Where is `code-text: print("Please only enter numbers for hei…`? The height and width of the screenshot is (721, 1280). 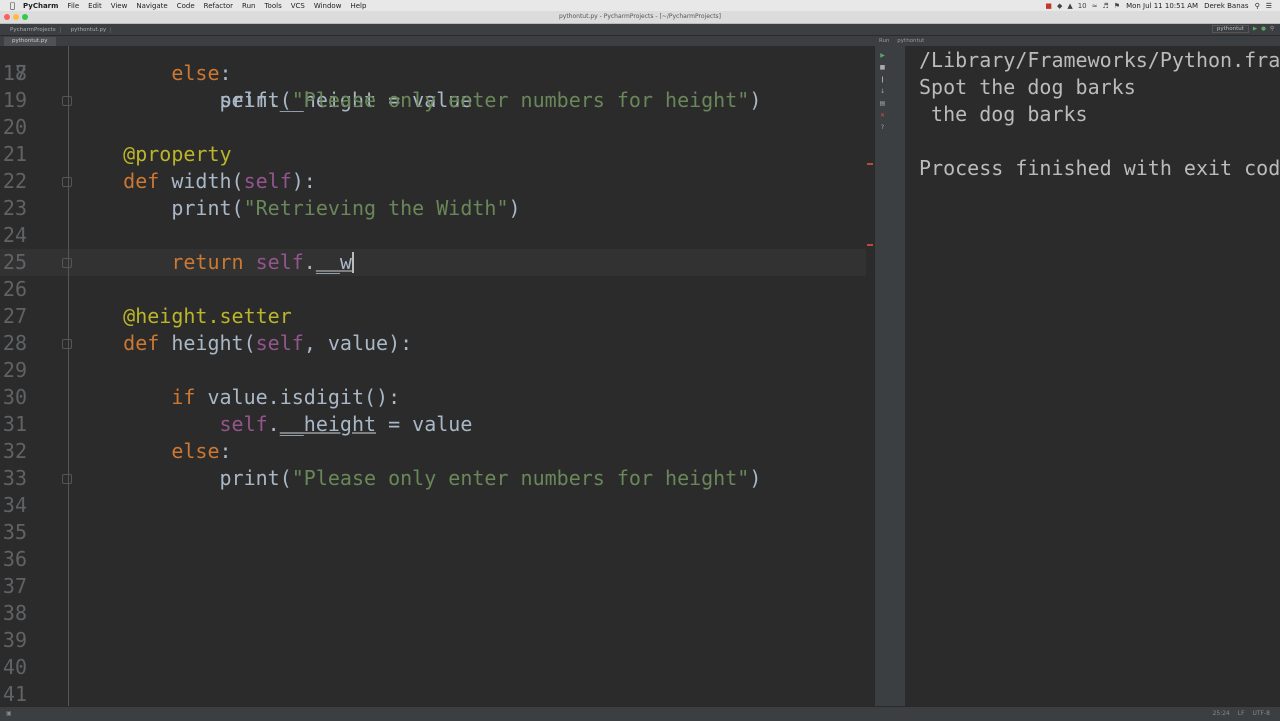
code-text: print("Please only enter numbers for hei… is located at coordinates (418, 100).